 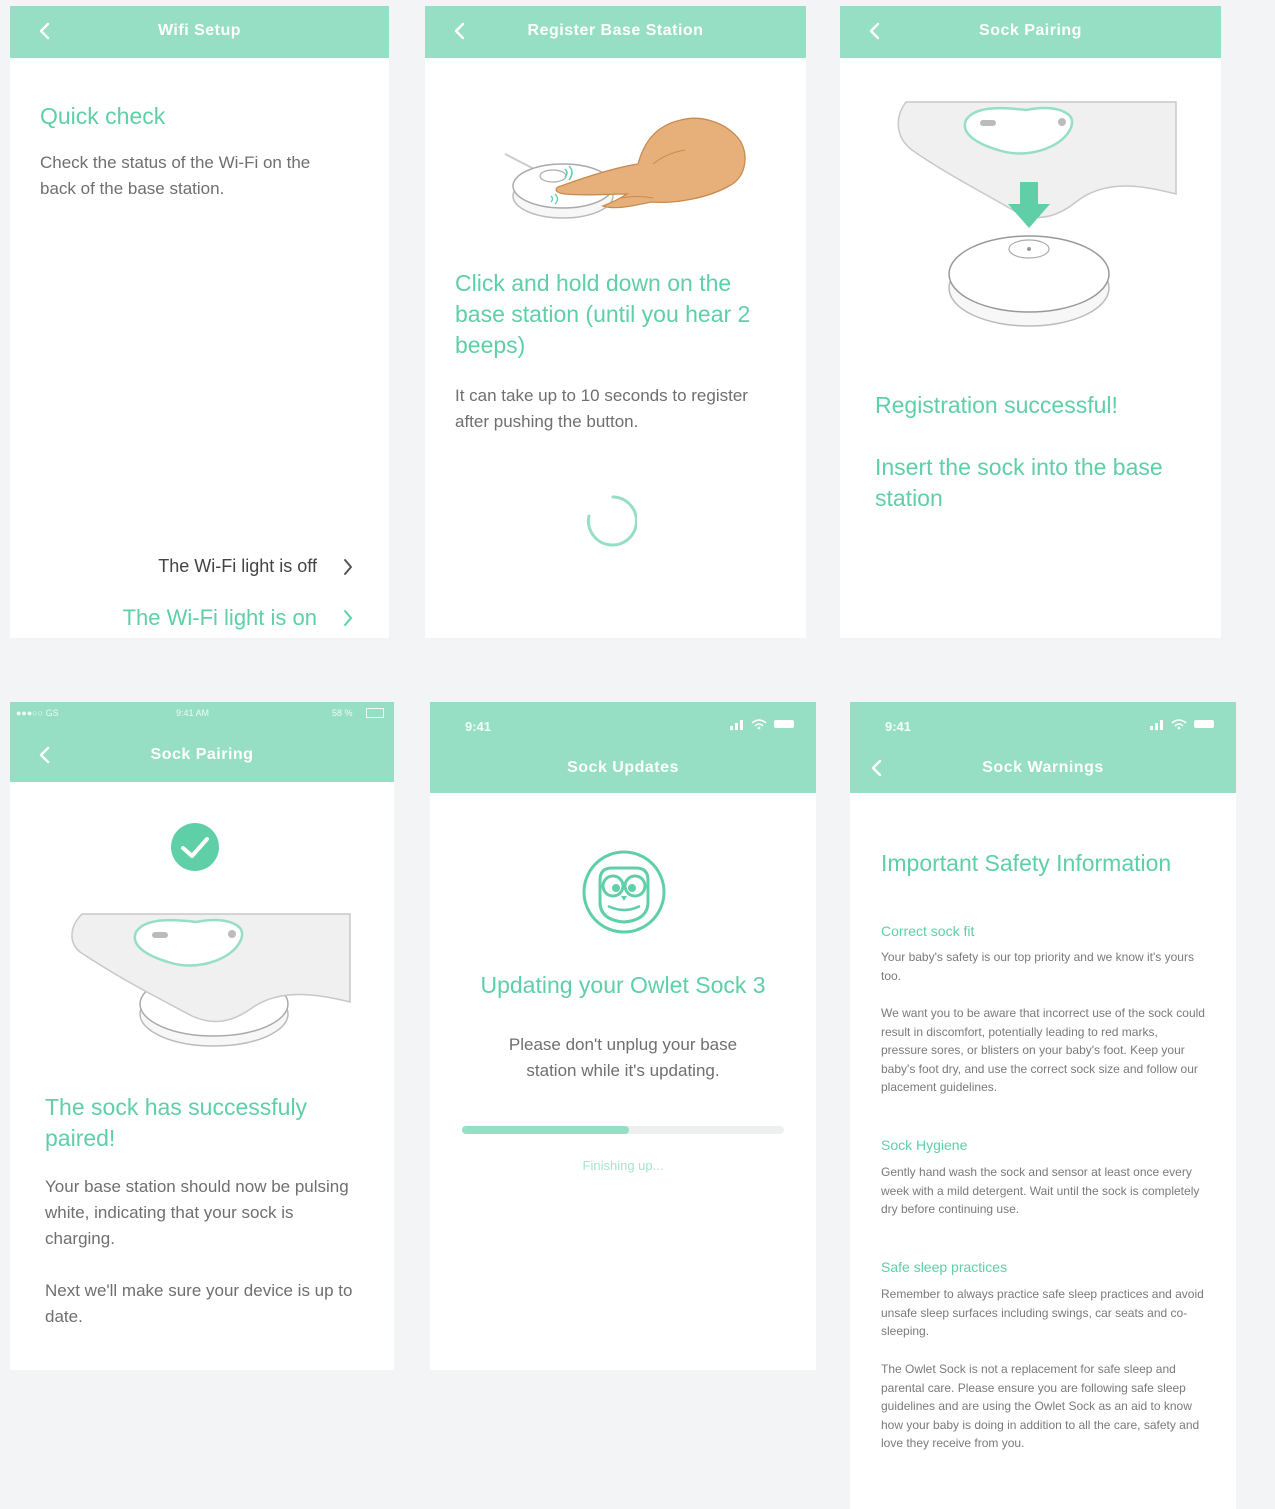 I want to click on header-bar: Sock Pairing, so click(x=1030, y=32).